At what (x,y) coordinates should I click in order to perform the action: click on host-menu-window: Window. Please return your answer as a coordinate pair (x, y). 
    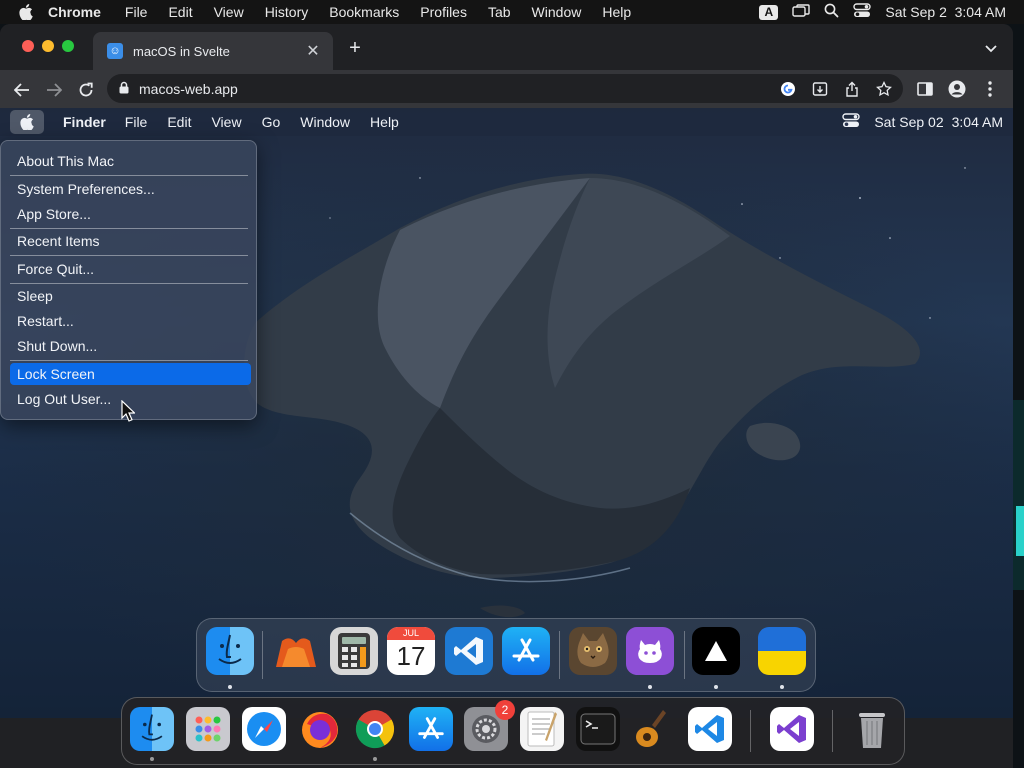
    Looking at the image, I should click on (557, 12).